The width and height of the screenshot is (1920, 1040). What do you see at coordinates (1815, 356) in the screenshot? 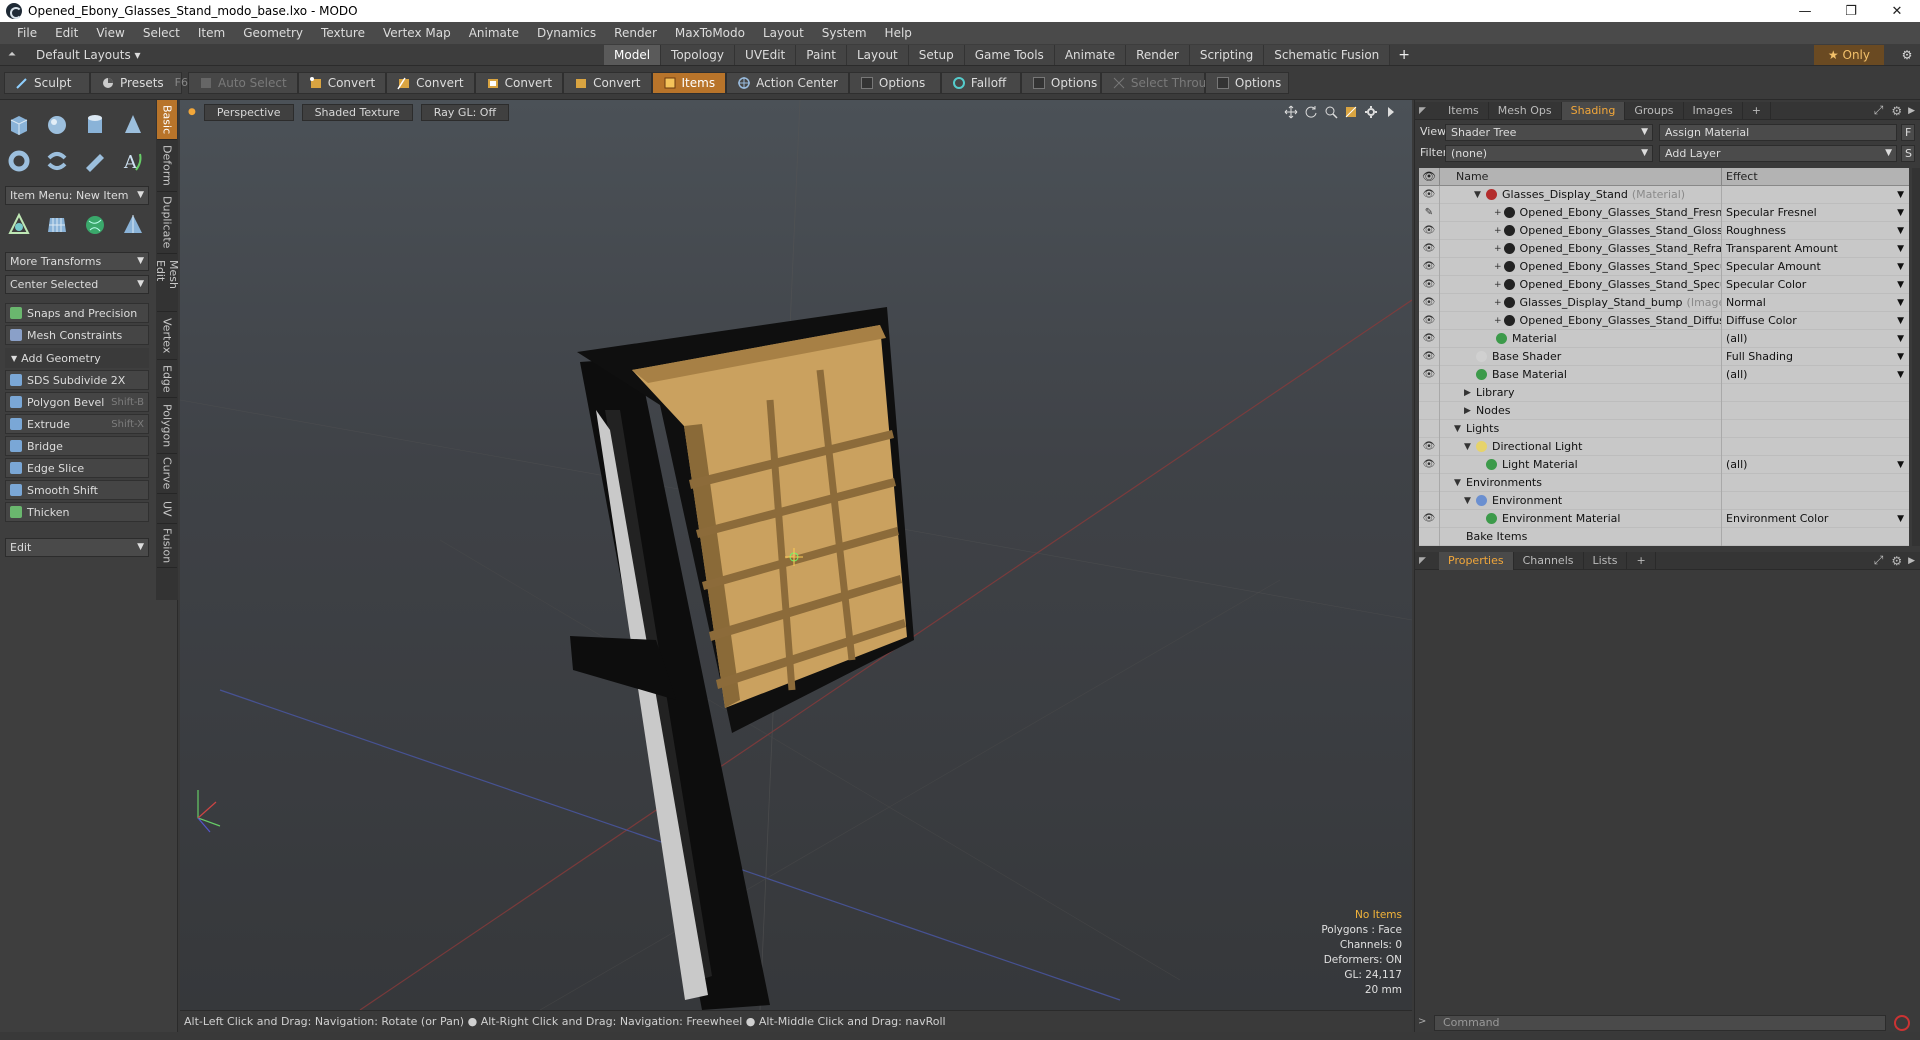
I see `effect-cell: Full Shading ▼` at bounding box center [1815, 356].